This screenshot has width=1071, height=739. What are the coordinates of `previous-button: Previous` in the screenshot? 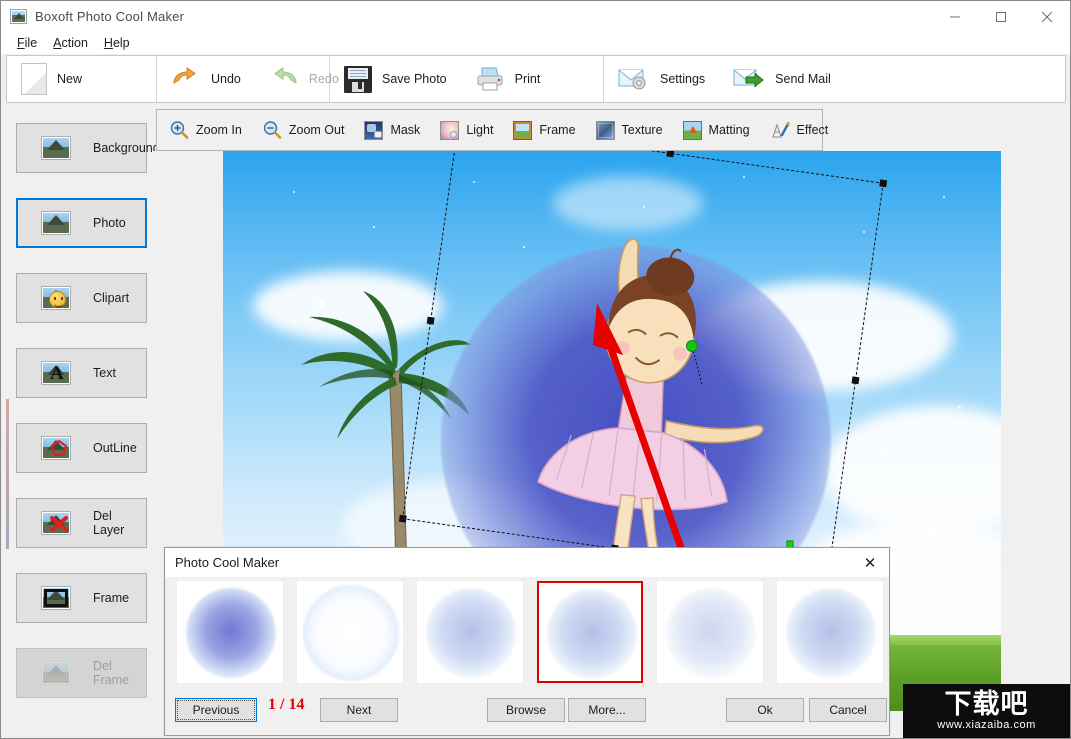 It's located at (216, 710).